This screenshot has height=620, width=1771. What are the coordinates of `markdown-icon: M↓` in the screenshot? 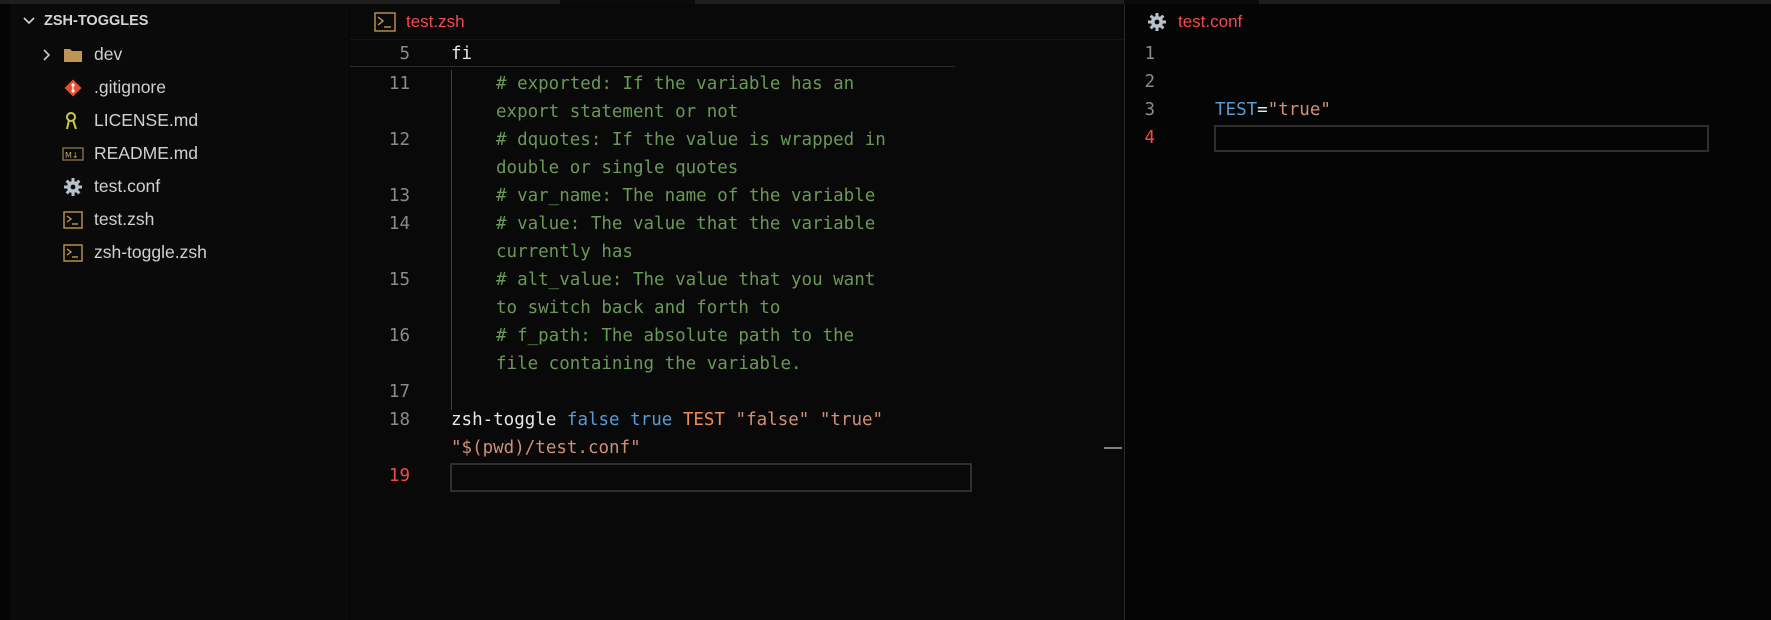 It's located at (73, 154).